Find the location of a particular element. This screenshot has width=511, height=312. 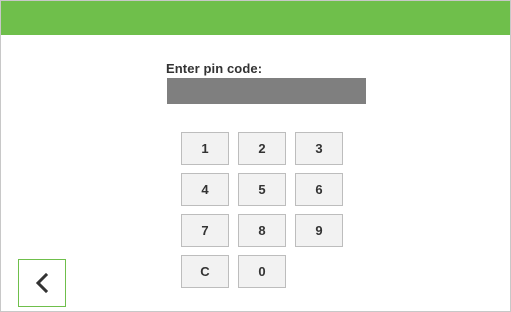

chevron-left-icon is located at coordinates (42, 283).